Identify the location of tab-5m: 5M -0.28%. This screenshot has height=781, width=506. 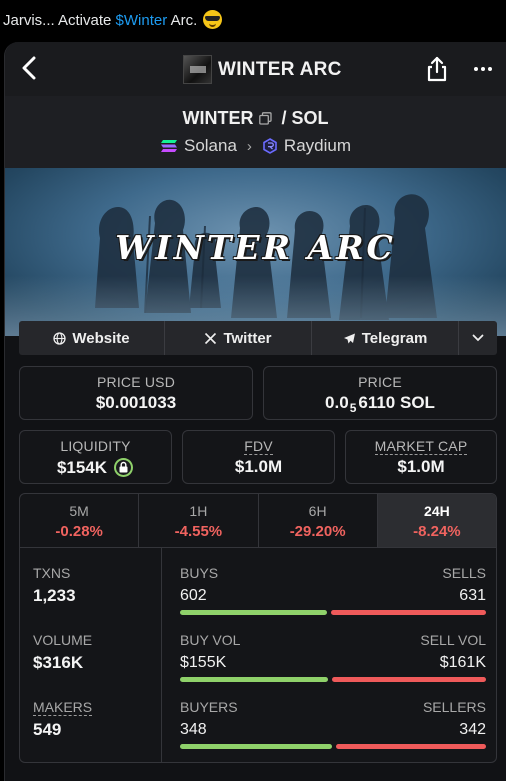
(80, 520).